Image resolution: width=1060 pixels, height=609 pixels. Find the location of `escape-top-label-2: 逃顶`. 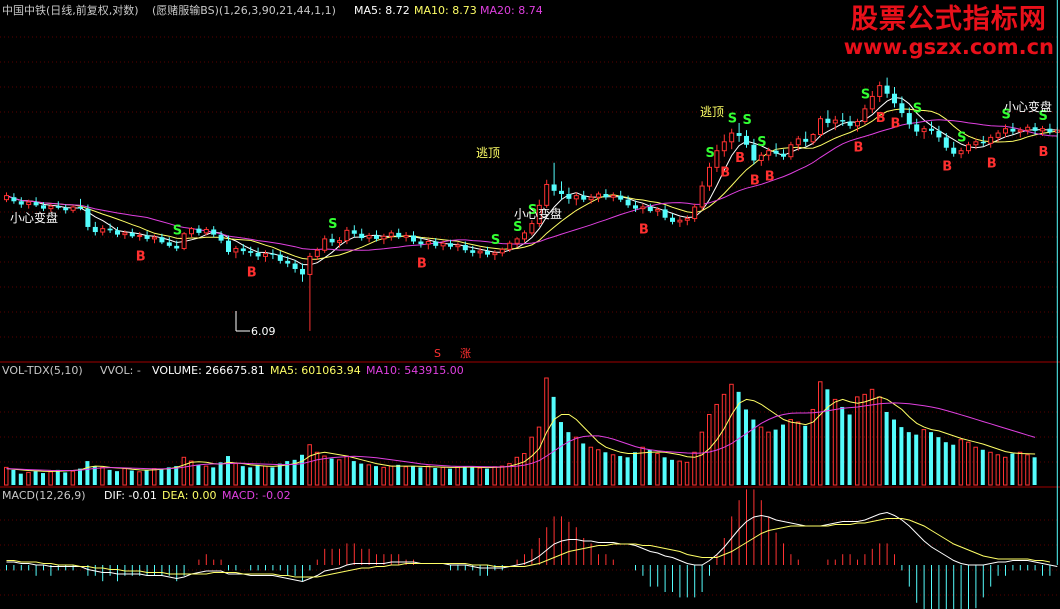

escape-top-label-2: 逃顶 is located at coordinates (712, 112).